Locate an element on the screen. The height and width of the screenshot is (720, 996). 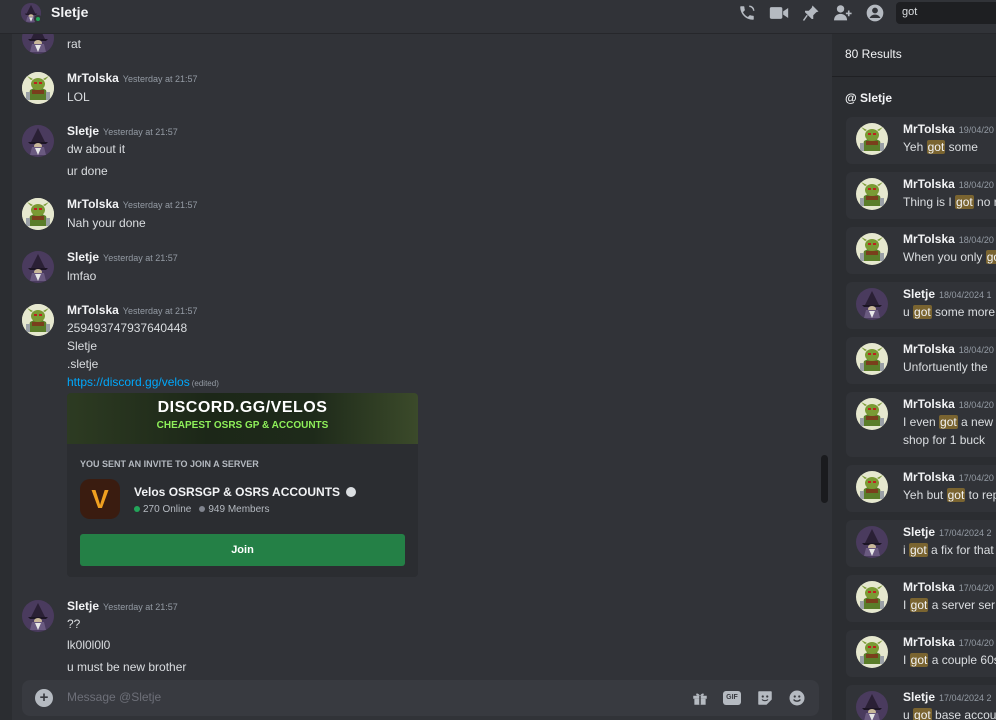
gift-icon is located at coordinates (700, 698).